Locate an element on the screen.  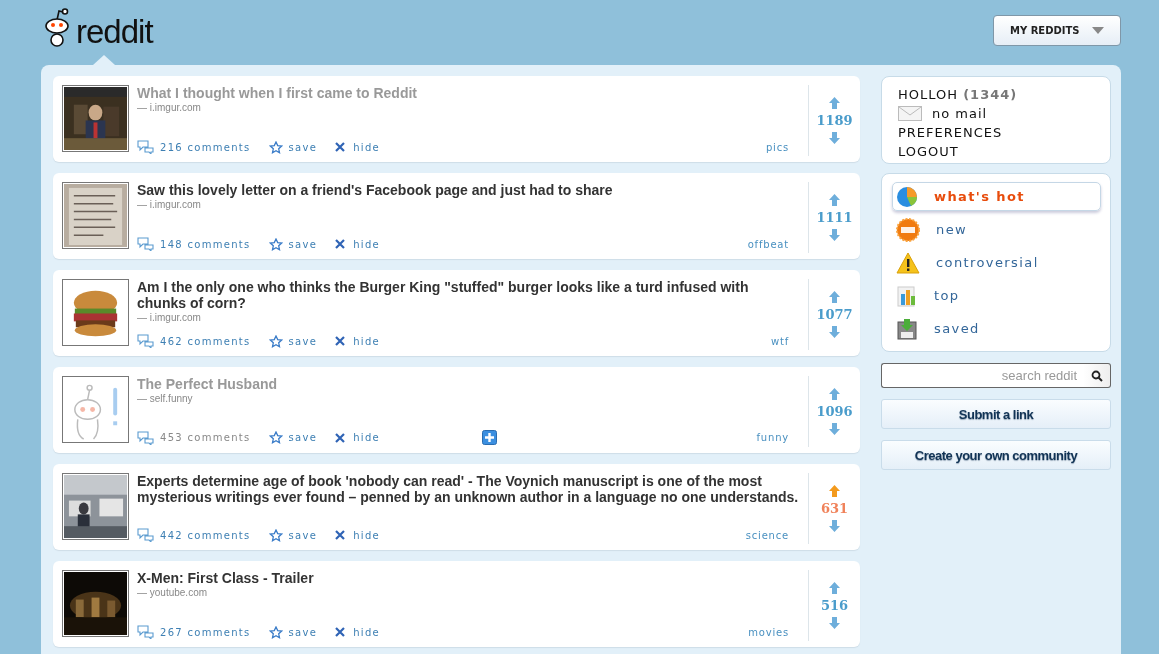
post-domain: — youtube.com is located at coordinates (172, 592).